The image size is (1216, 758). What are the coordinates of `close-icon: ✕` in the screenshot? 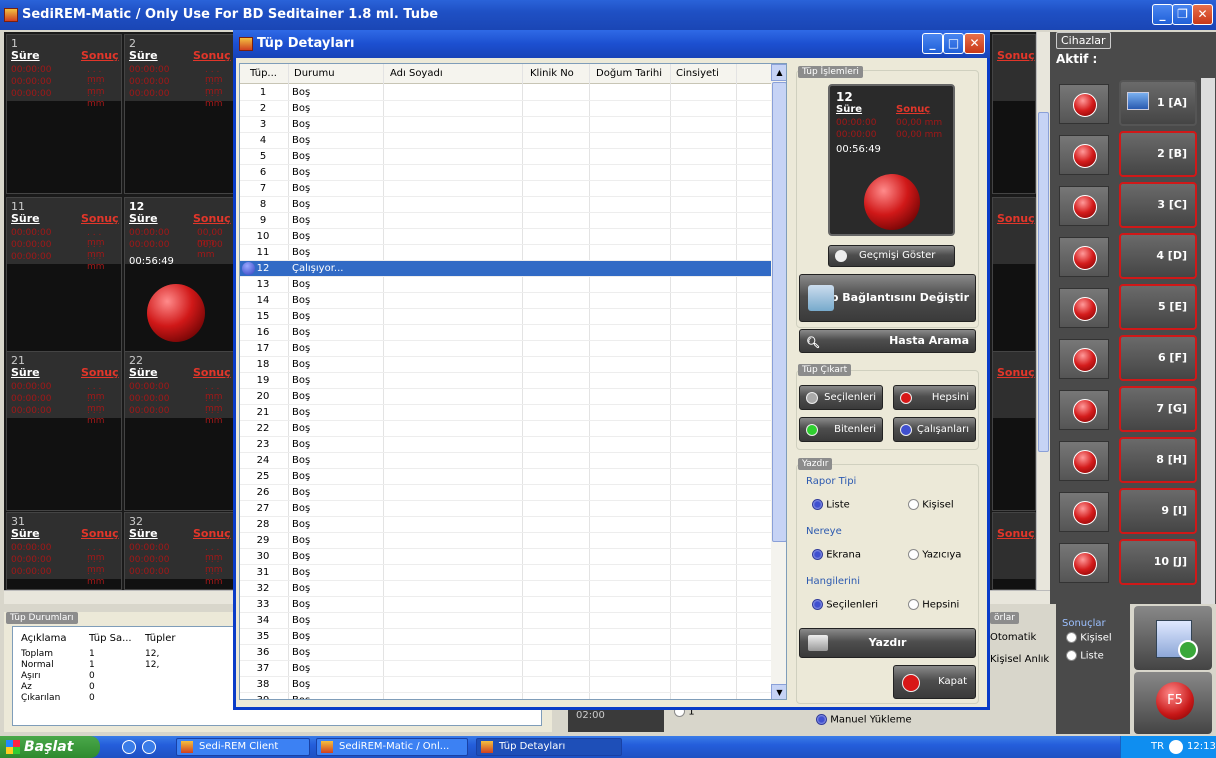 It's located at (1202, 14).